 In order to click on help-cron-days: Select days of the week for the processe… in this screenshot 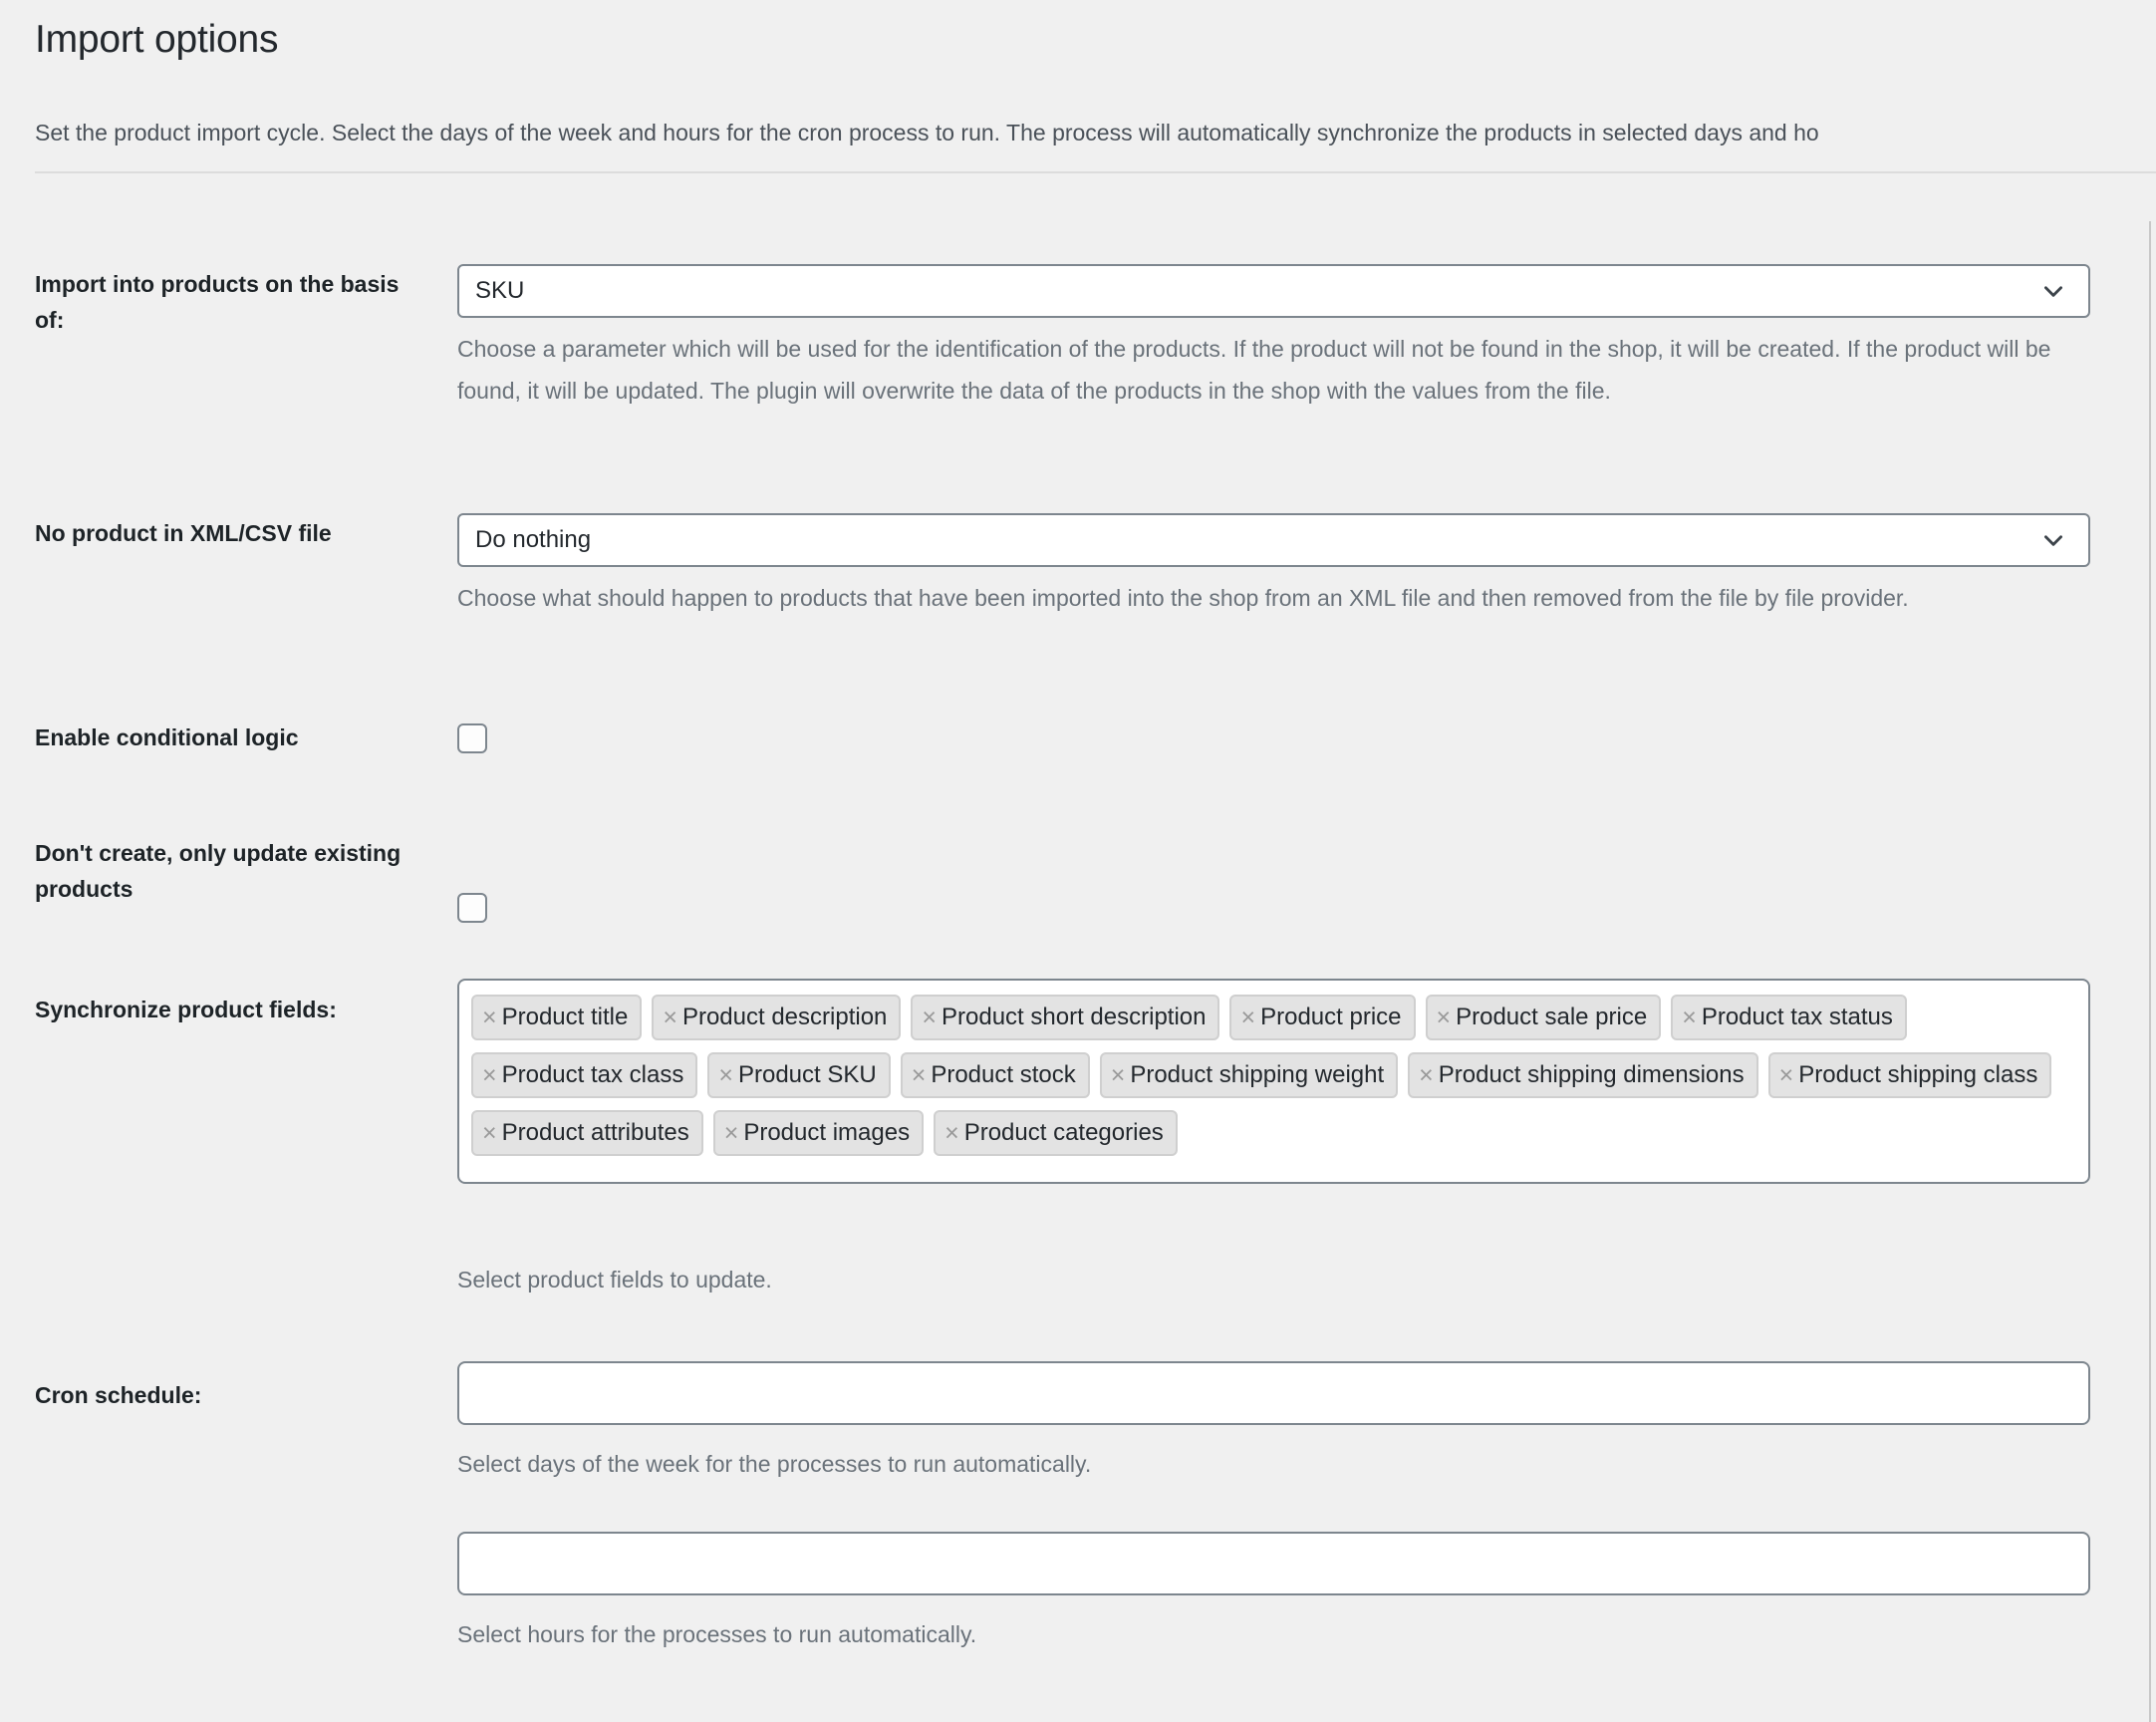, I will do `click(774, 1464)`.